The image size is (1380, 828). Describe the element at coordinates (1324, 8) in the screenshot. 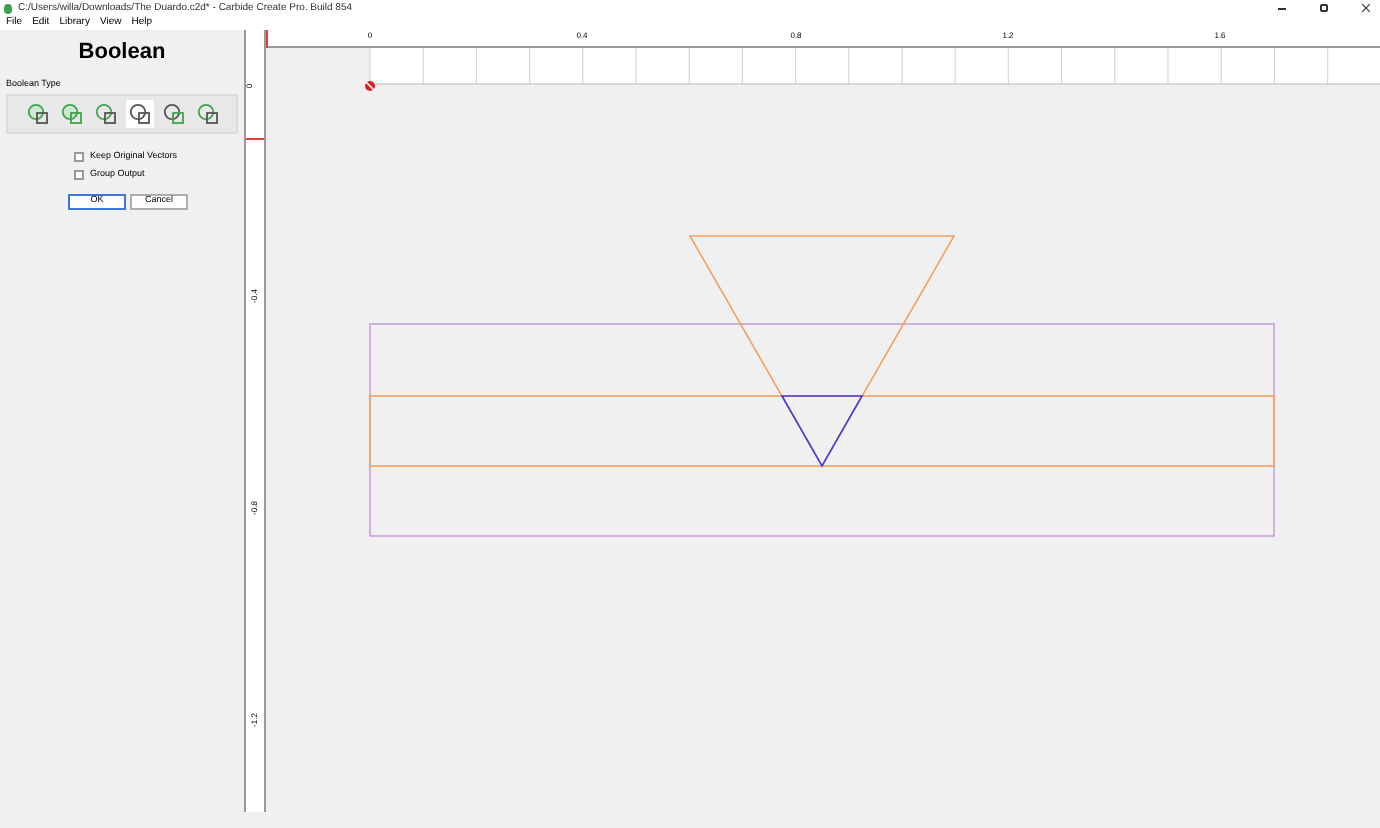

I see `restore-icon` at that location.